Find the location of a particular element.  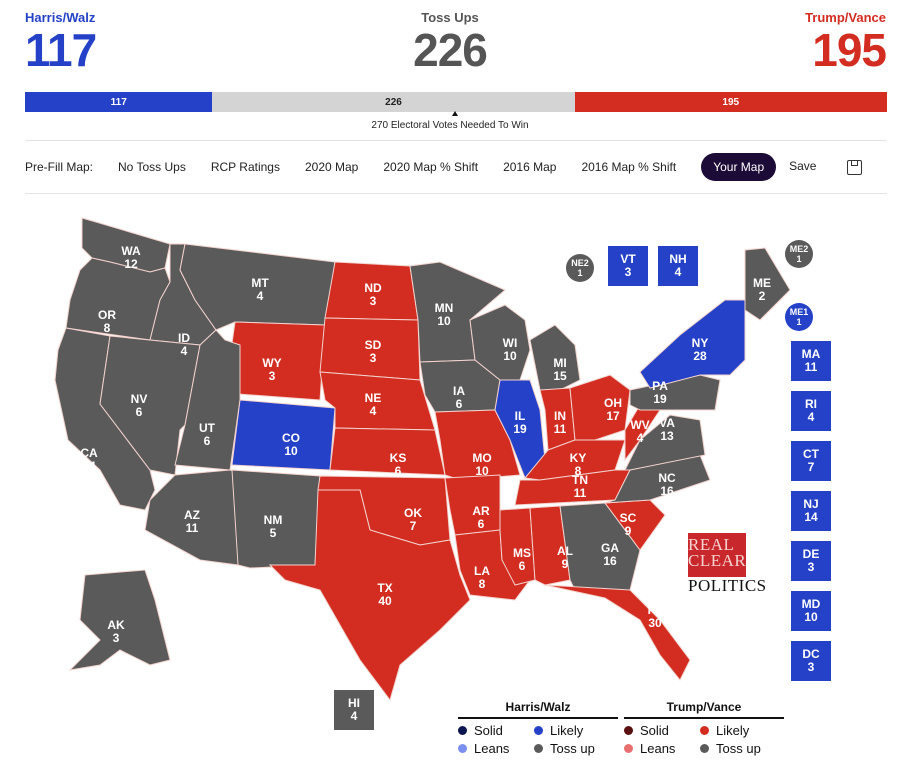

legend-item-dem-likely: Likely is located at coordinates (574, 730).